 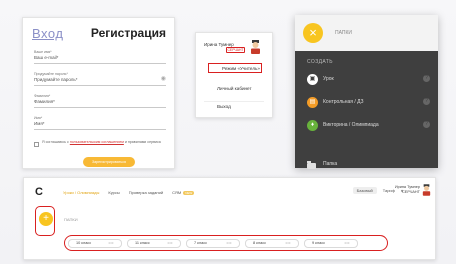 I want to click on eye-icon: ◉, so click(x=163, y=78).